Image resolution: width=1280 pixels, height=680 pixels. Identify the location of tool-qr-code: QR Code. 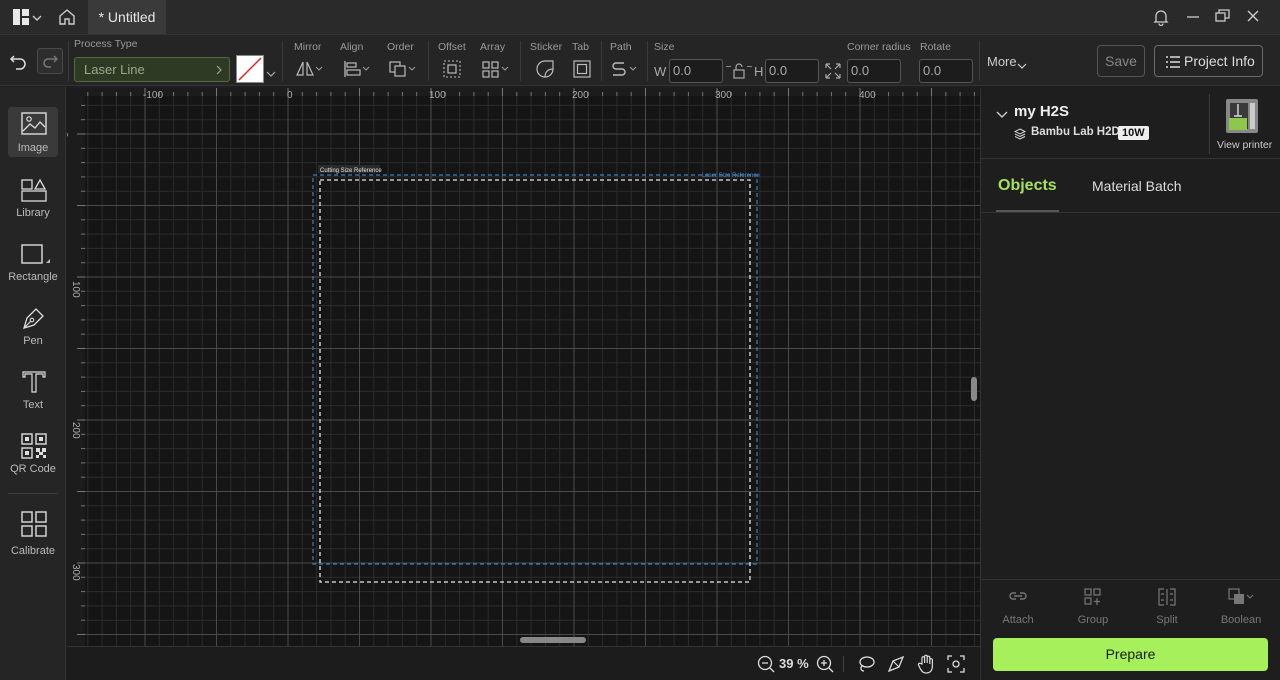
(33, 454).